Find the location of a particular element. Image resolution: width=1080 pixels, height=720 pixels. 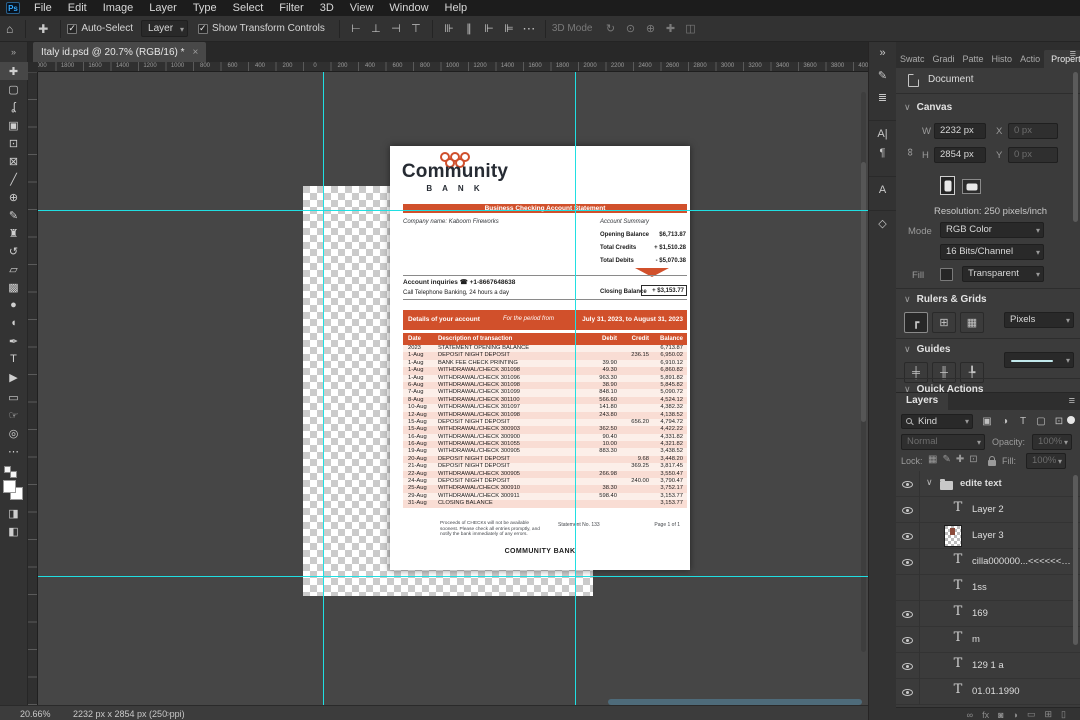

screen-mode-button: ◧ is located at coordinates (14, 531).